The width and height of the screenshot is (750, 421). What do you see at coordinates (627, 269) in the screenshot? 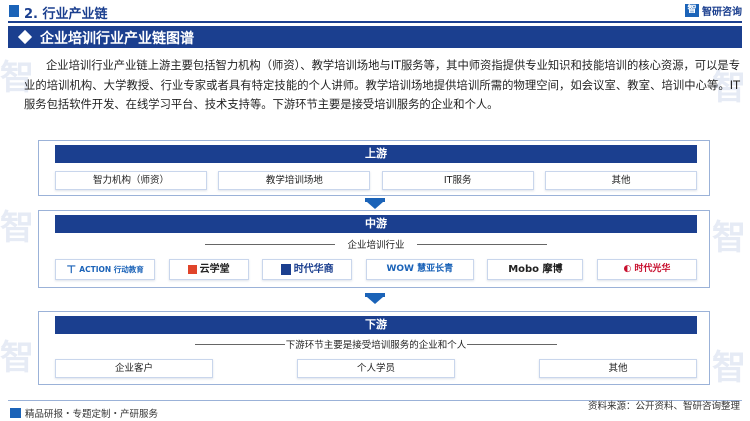
I see `shidaiguanghua-logo-icon: ◐` at bounding box center [627, 269].